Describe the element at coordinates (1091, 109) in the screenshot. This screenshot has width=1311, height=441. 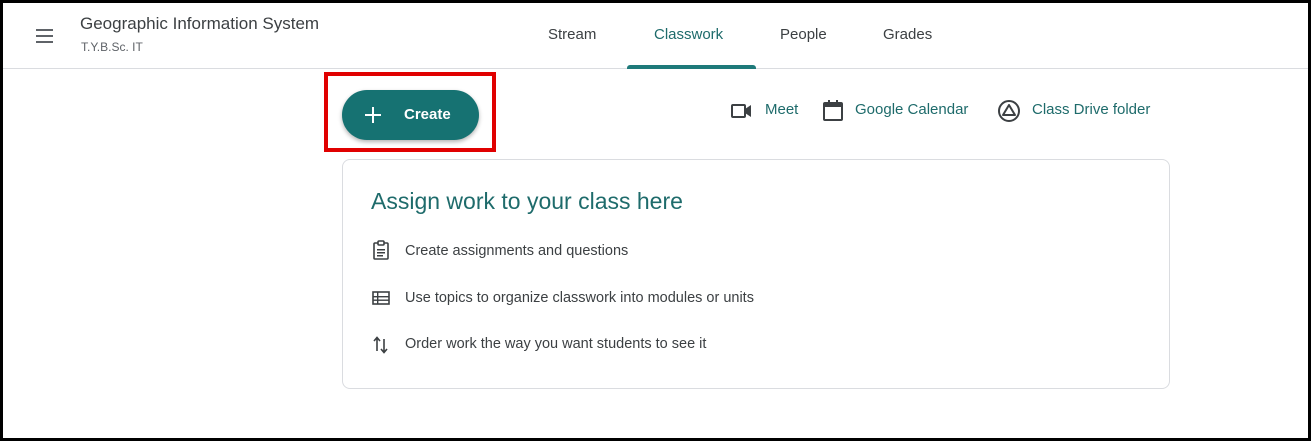
I see `class-drive-folder-link: Class Drive folder` at that location.